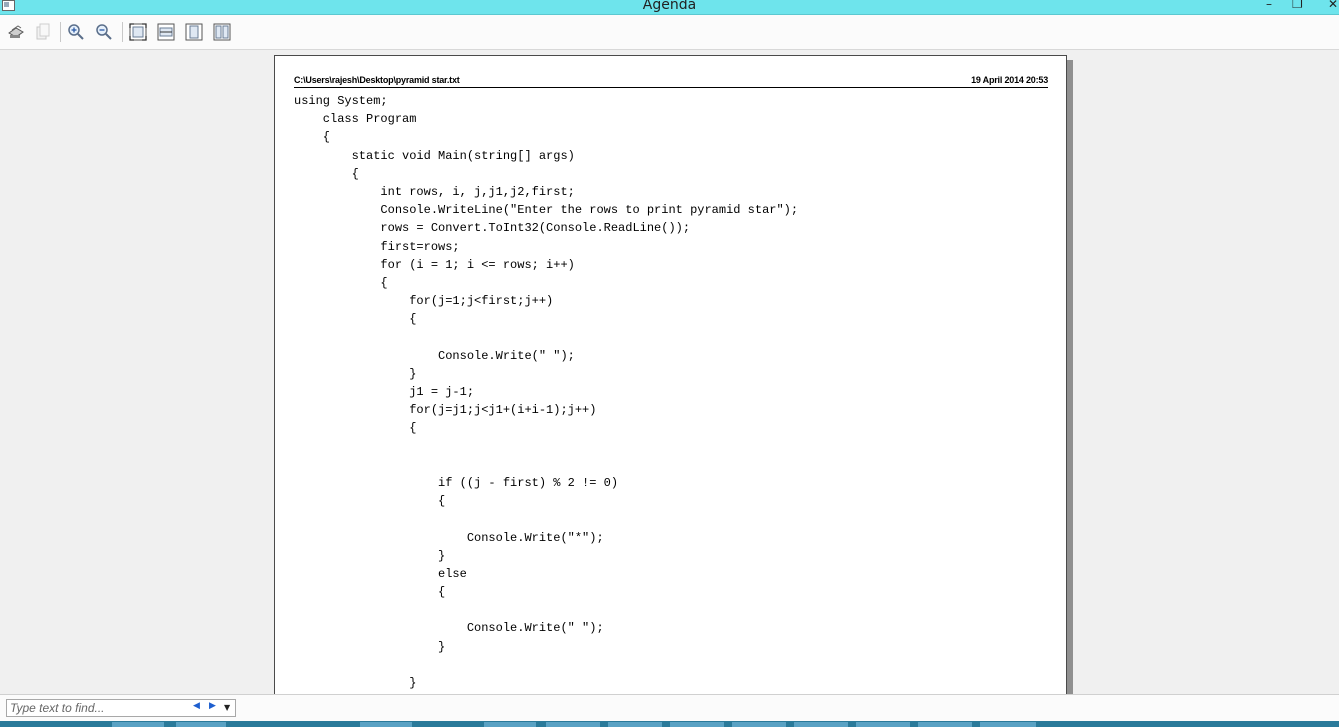 This screenshot has width=1339, height=727. I want to click on code-line: for (i = 1; i <= rows; i++), so click(434, 264).